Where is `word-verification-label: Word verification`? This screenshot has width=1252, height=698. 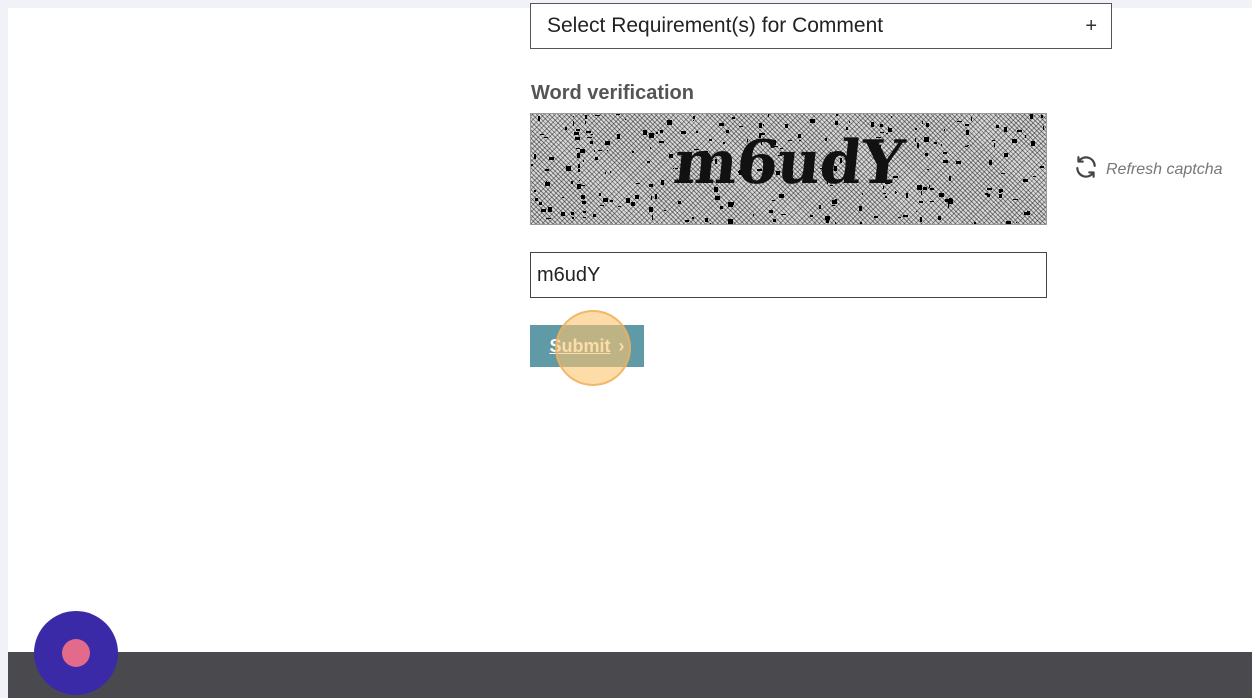
word-verification-label: Word verification is located at coordinates (612, 93).